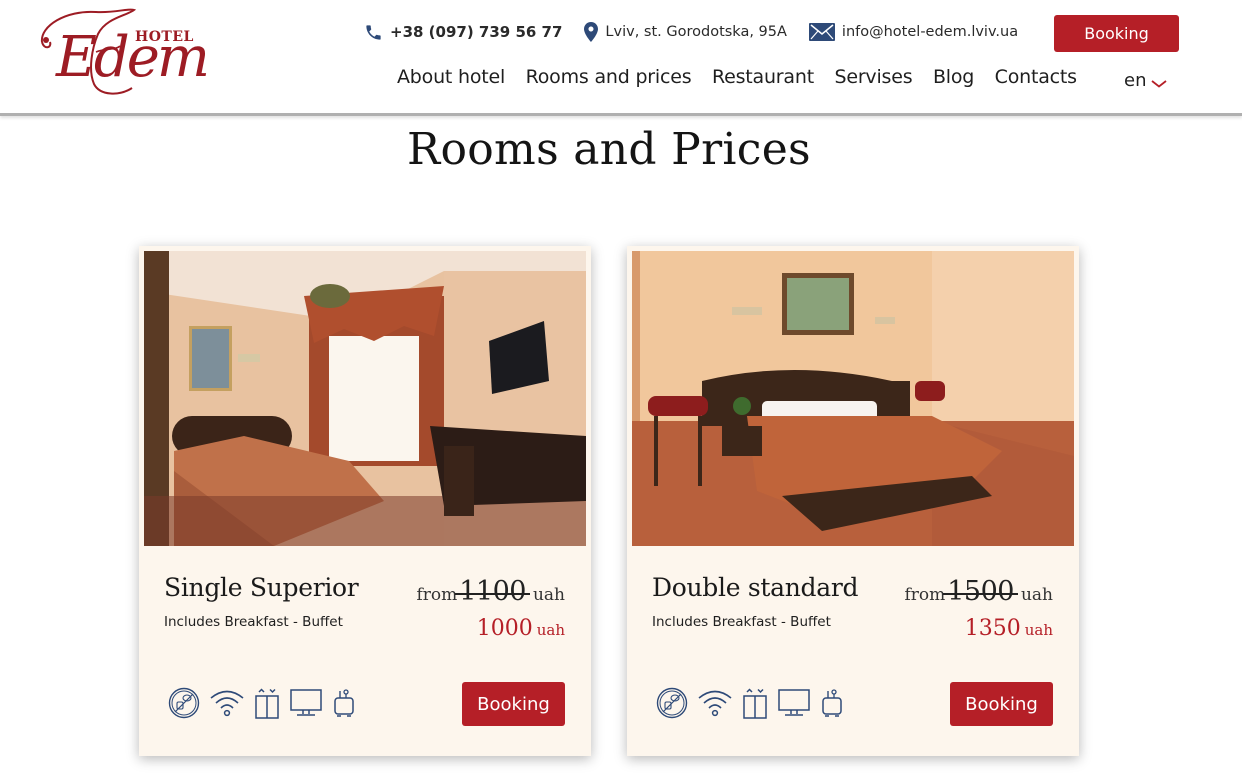 The width and height of the screenshot is (1242, 774). What do you see at coordinates (261, 587) in the screenshot?
I see `room-name: Single Superior` at bounding box center [261, 587].